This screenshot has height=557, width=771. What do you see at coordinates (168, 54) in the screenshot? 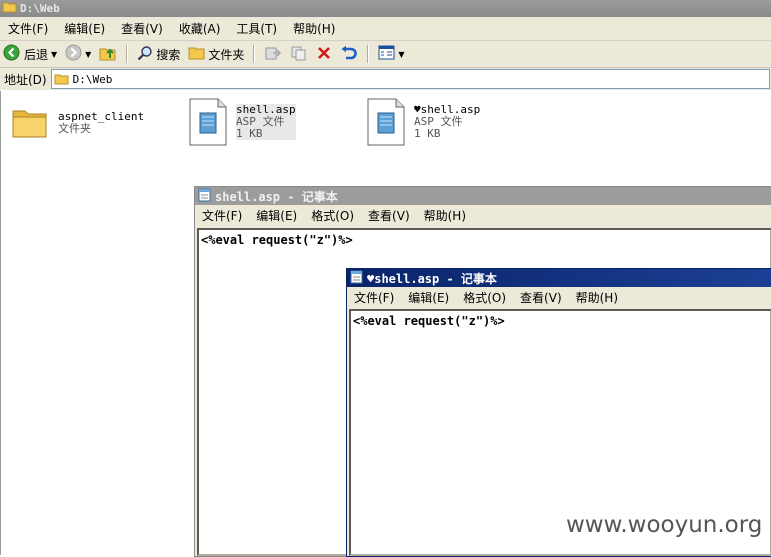
I see `search-label: 搜索` at bounding box center [168, 54].